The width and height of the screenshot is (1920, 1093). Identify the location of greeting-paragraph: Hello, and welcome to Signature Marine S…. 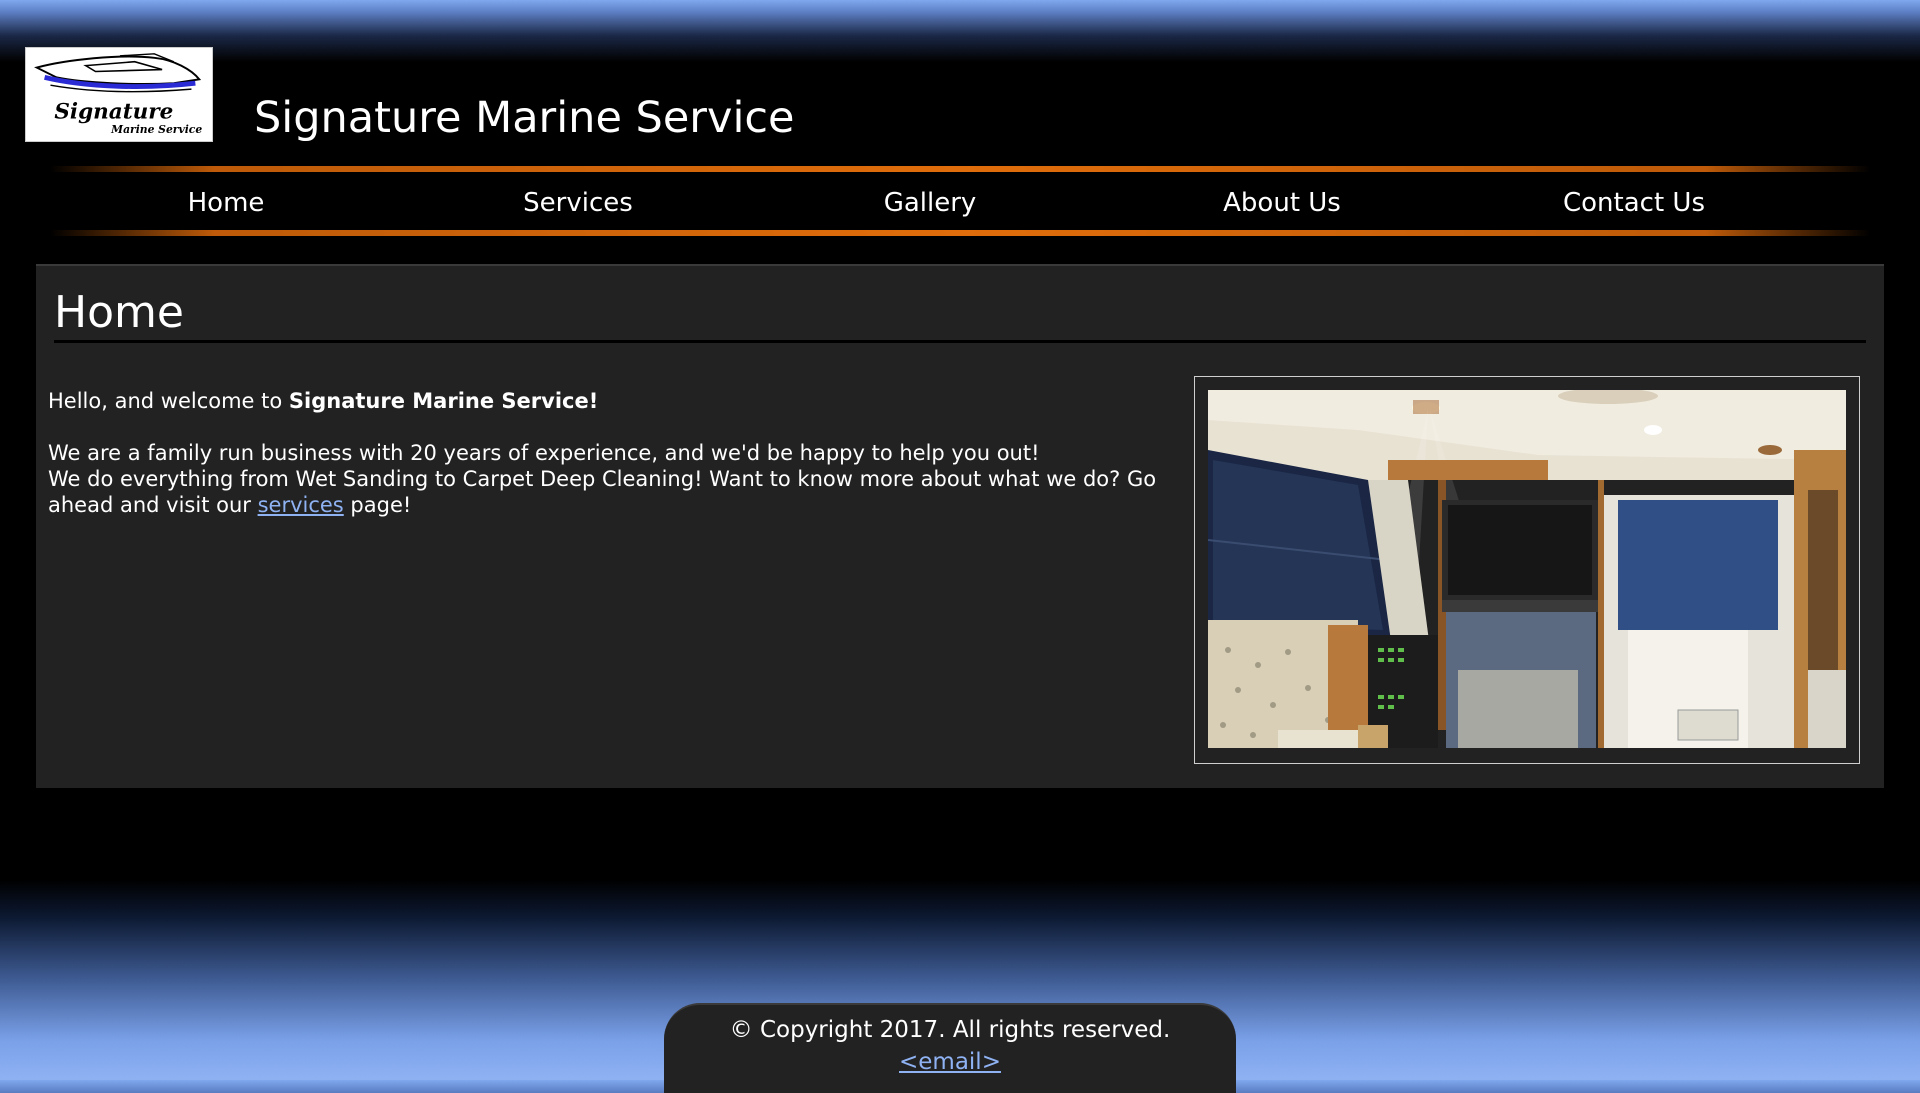
(603, 401).